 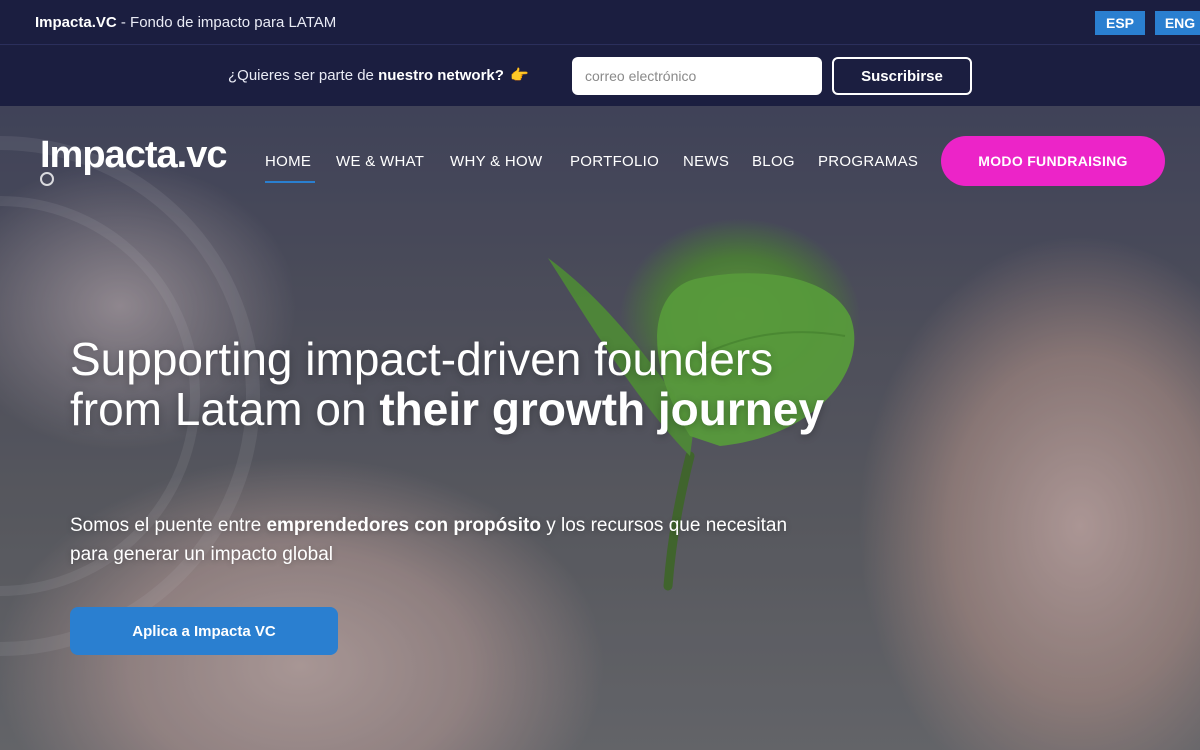 What do you see at coordinates (380, 161) in the screenshot?
I see `nav-item-we-what: WE & WHAT` at bounding box center [380, 161].